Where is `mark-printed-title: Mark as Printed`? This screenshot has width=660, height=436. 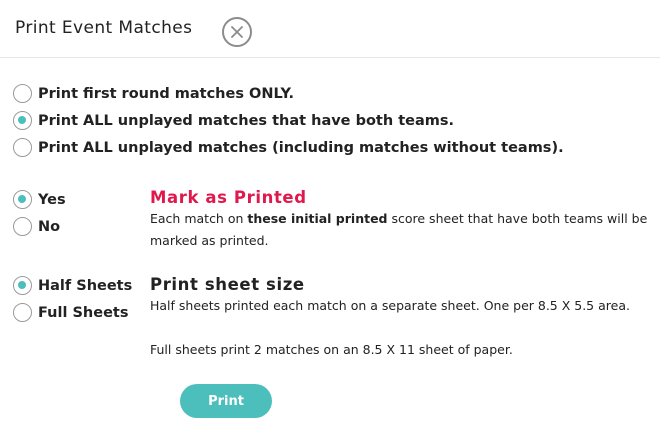
mark-printed-title: Mark as Printed is located at coordinates (228, 197).